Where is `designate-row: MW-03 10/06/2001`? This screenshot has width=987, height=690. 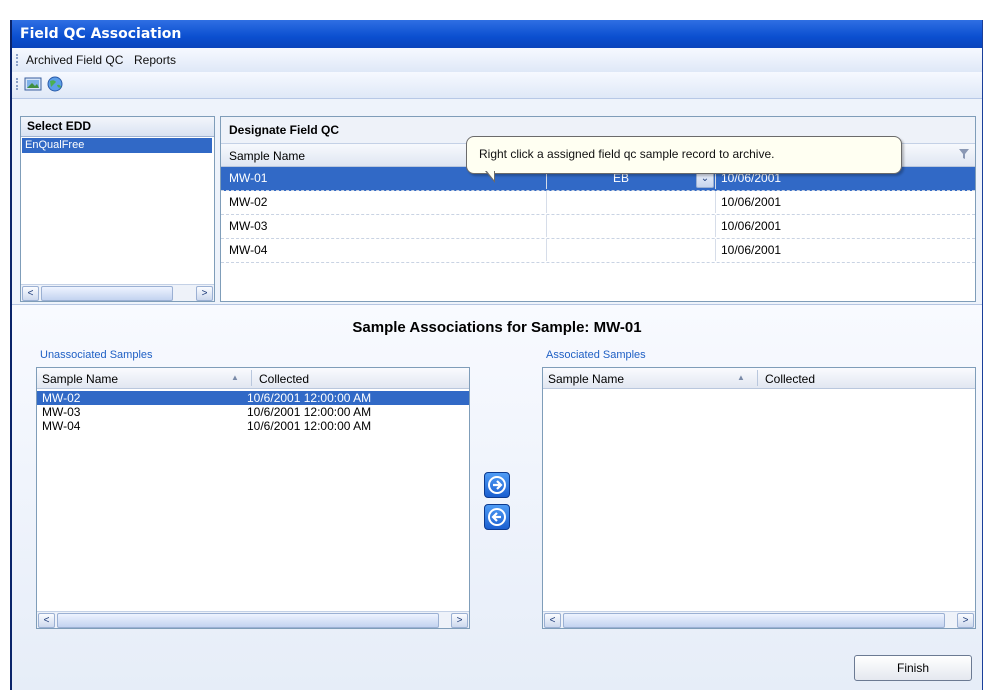 designate-row: MW-03 10/06/2001 is located at coordinates (598, 227).